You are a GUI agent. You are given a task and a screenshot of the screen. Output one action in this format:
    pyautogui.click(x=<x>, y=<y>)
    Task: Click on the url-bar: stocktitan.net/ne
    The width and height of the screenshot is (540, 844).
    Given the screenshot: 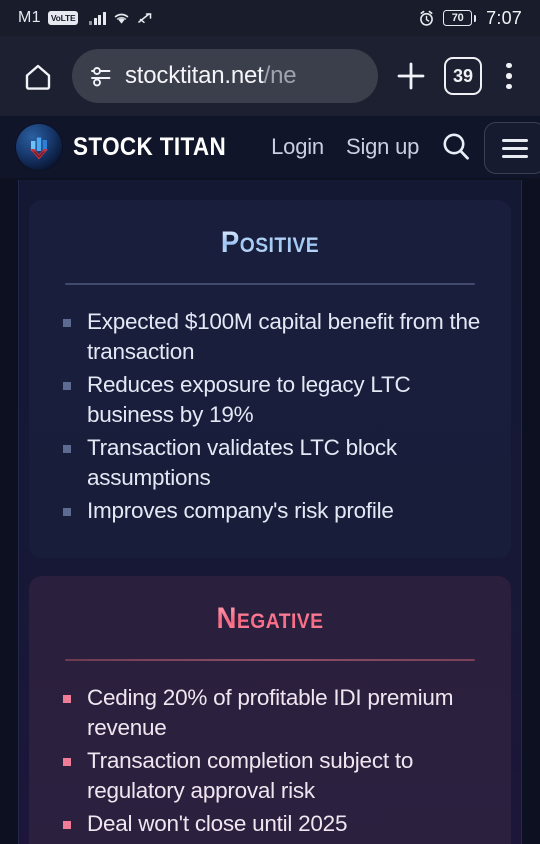 What is the action you would take?
    pyautogui.click(x=225, y=76)
    